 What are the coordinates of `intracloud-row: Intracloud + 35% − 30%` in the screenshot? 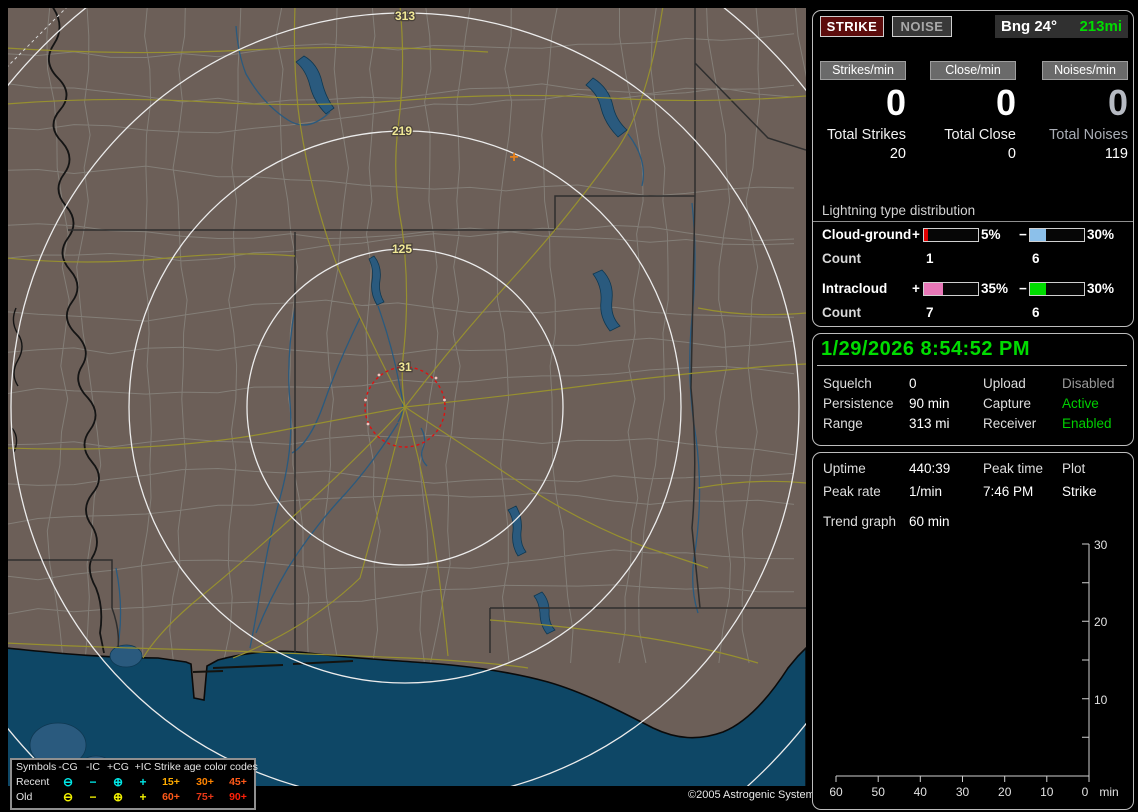 It's located at (973, 288).